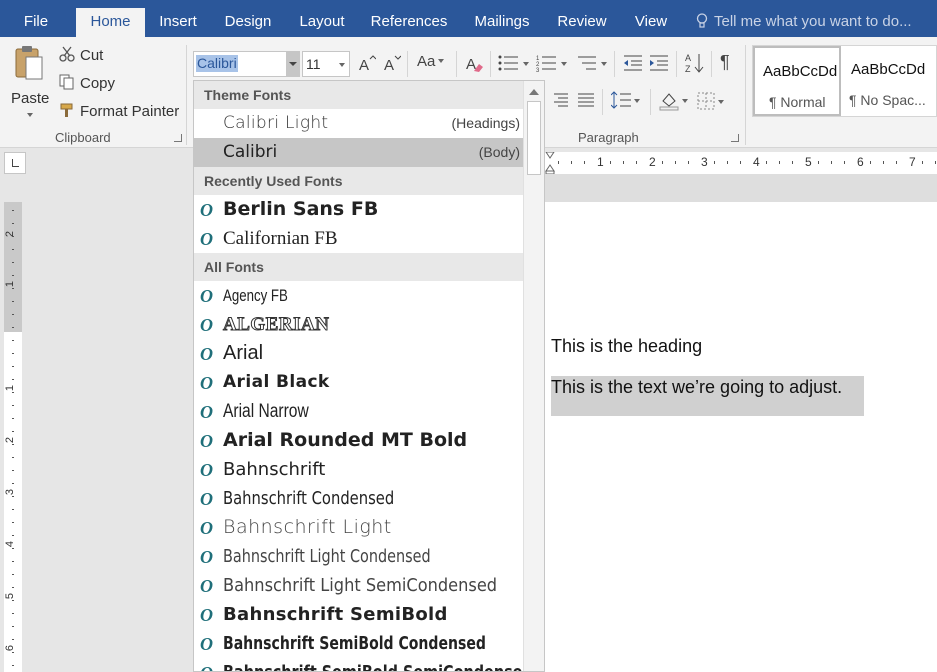 This screenshot has width=937, height=672. I want to click on font-option: O Berlin Sans FB, so click(358, 209).